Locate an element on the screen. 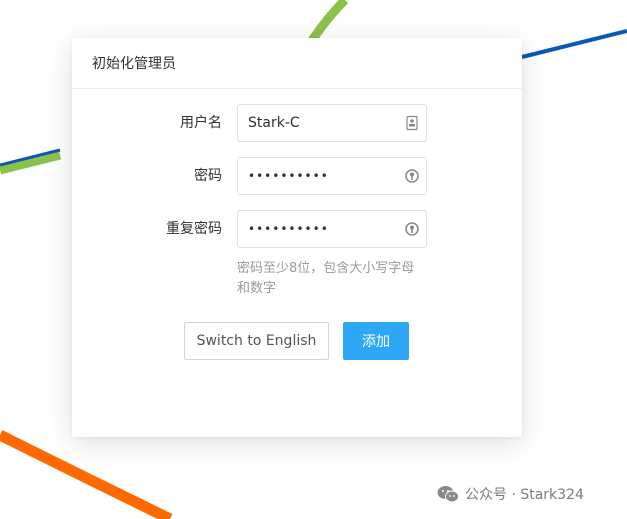 This screenshot has width=627, height=519. username-label: 用户名 is located at coordinates (201, 123).